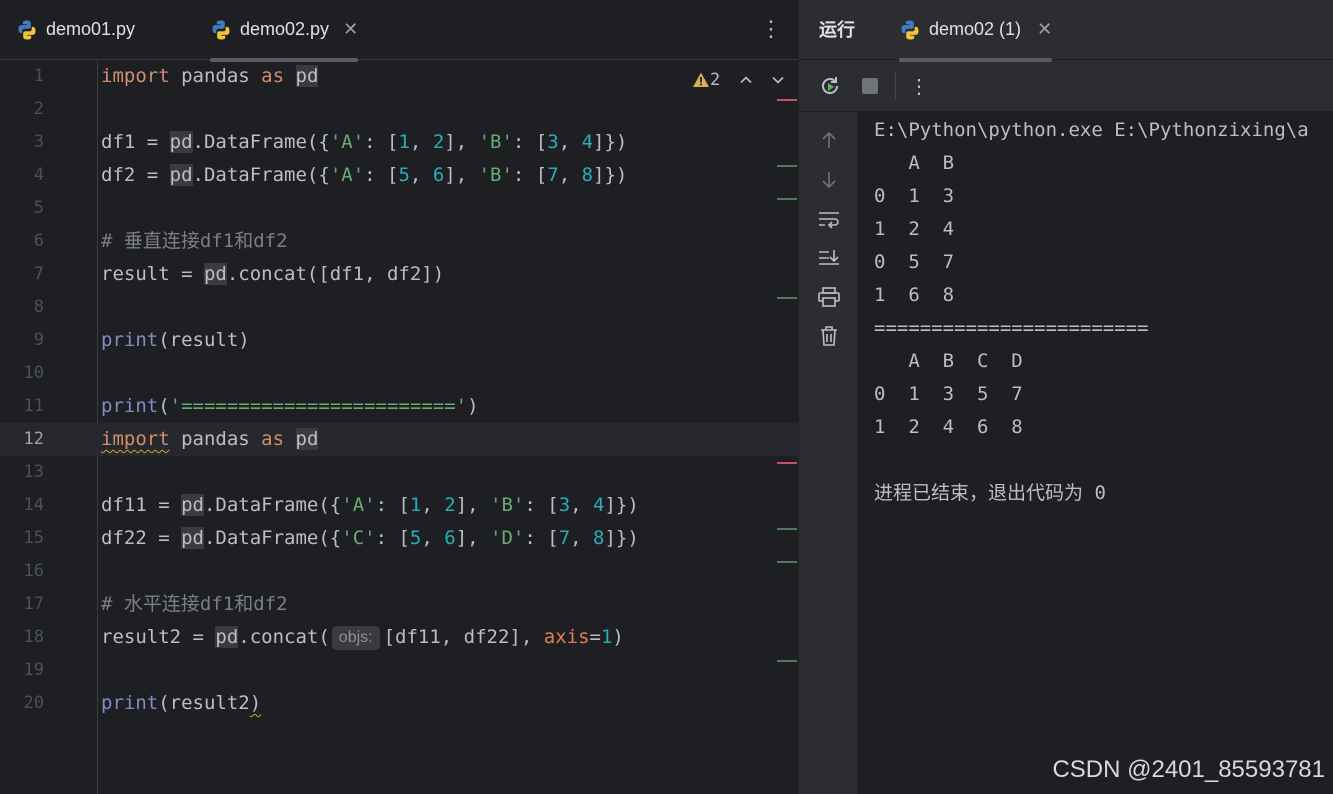 The image size is (1333, 794). Describe the element at coordinates (33, 472) in the screenshot. I see `line-number: 13` at that location.